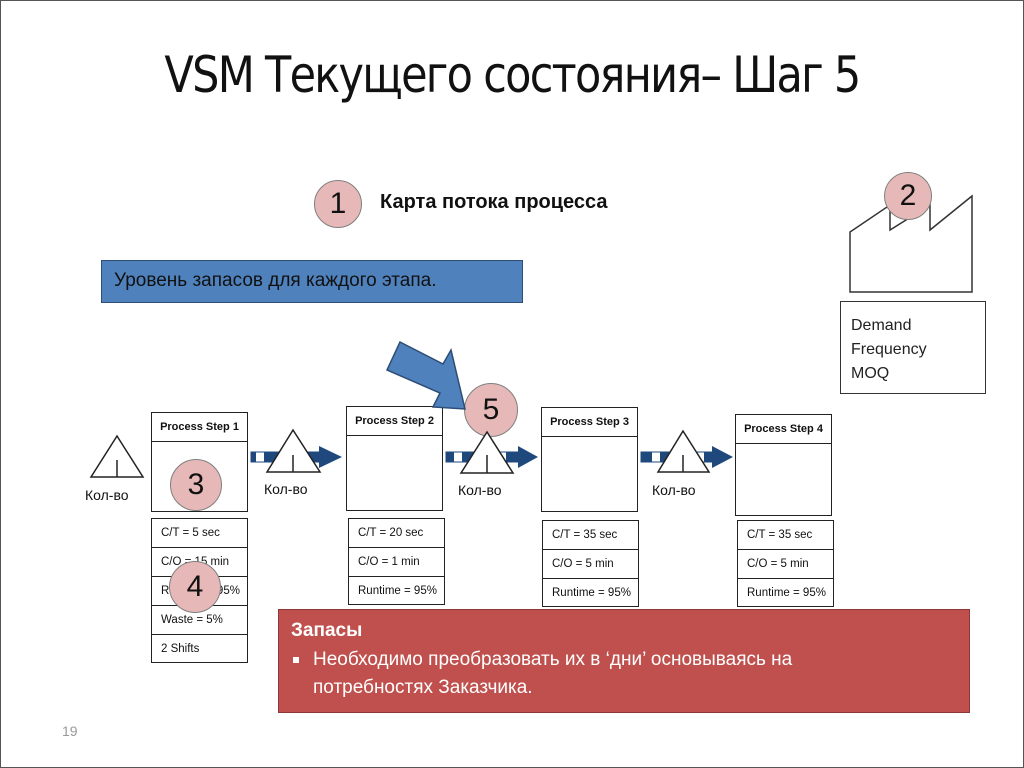 The image size is (1024, 768). What do you see at coordinates (889, 349) in the screenshot?
I see `customer-info-frequency: Frequency` at bounding box center [889, 349].